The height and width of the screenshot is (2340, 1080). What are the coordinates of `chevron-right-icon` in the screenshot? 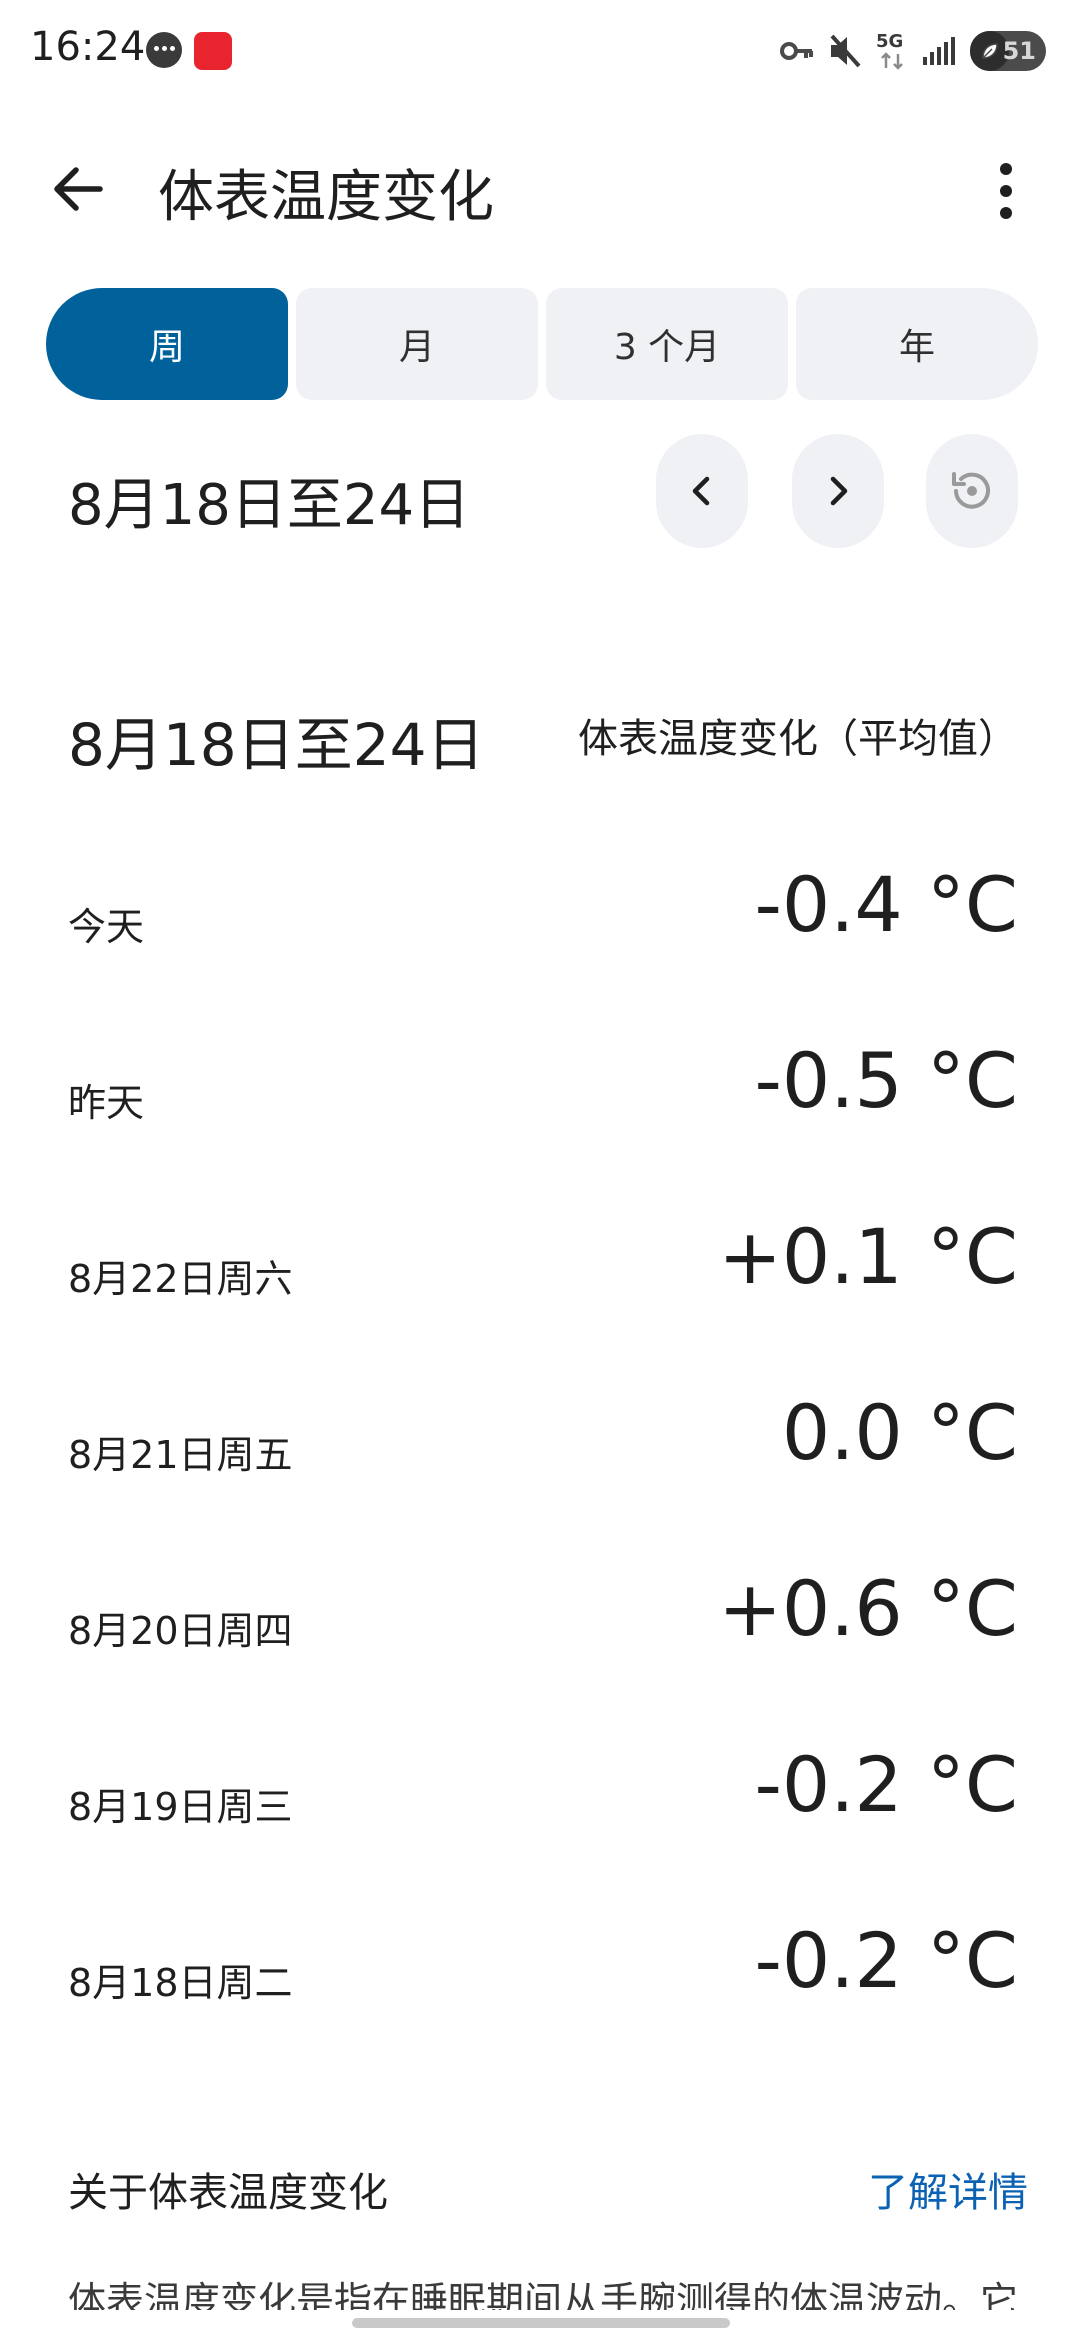 It's located at (839, 491).